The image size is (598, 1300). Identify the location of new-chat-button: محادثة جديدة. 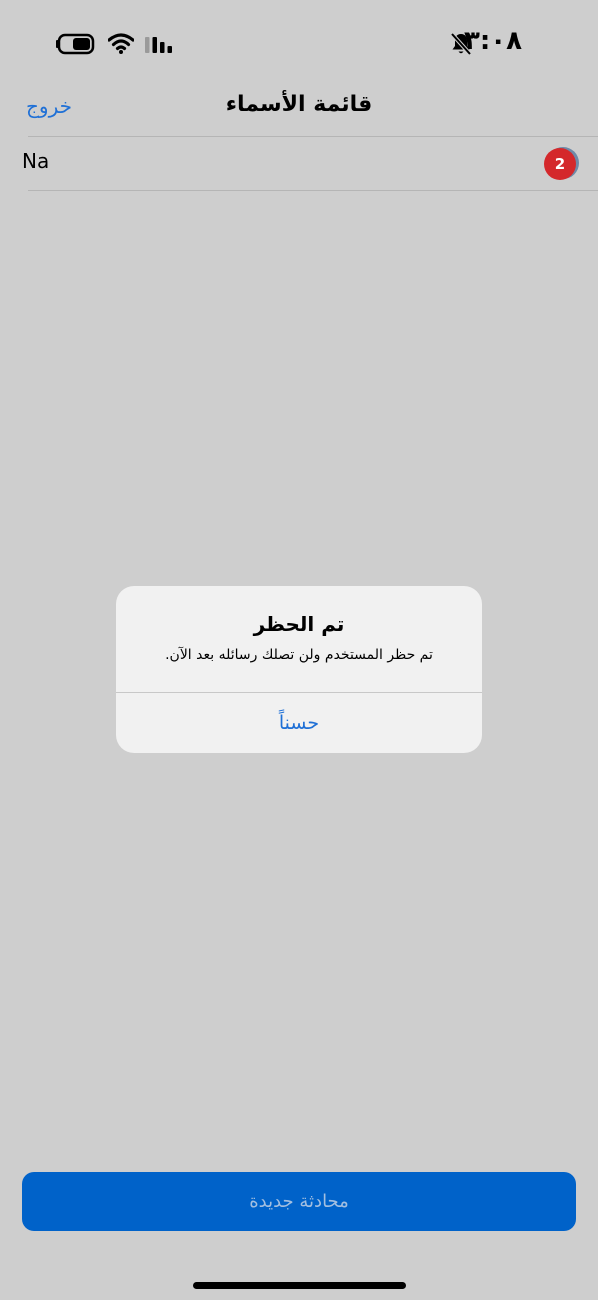
(299, 1201).